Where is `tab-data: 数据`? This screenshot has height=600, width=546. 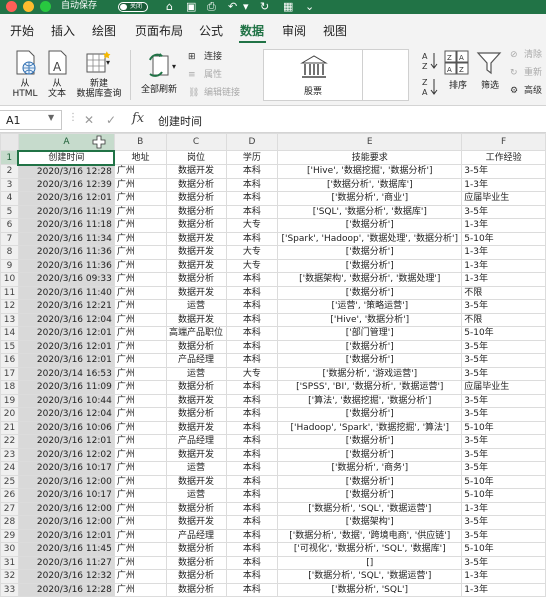 tab-data: 数据 is located at coordinates (252, 30).